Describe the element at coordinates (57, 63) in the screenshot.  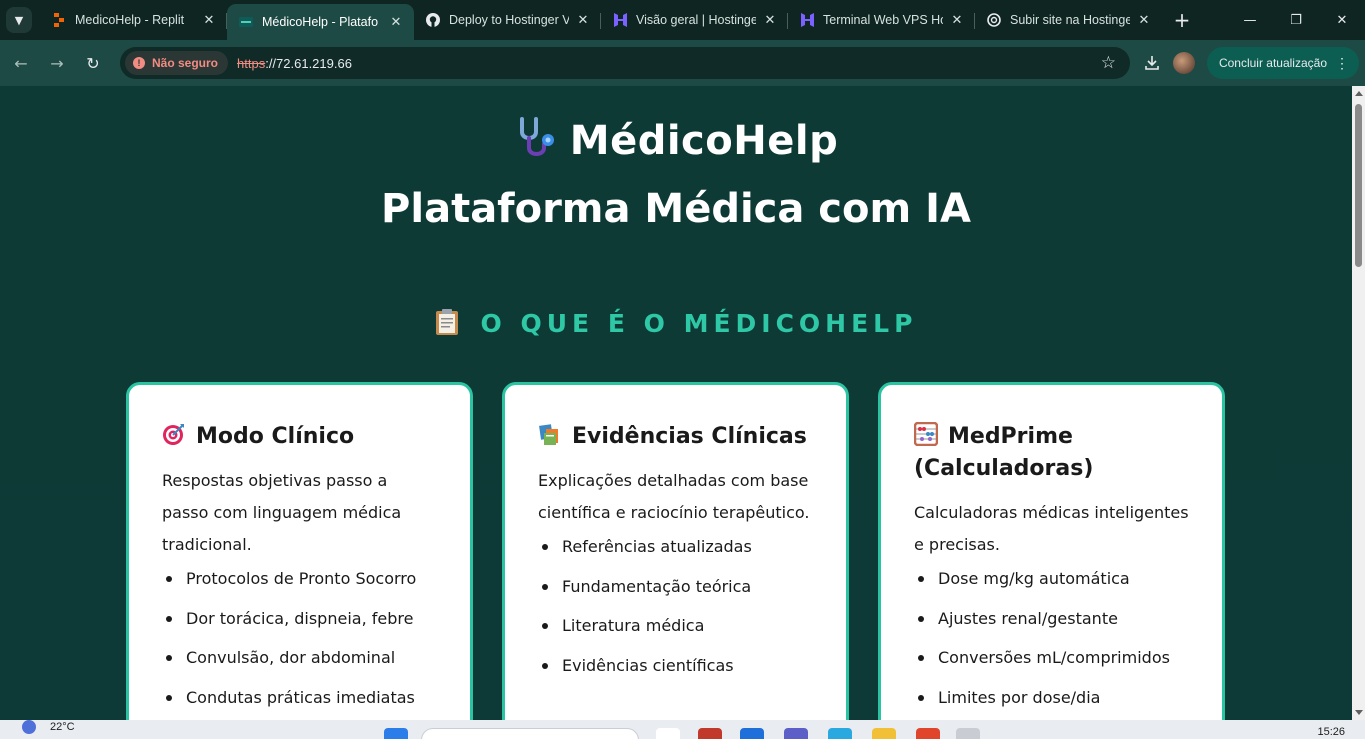
I see `forward-icon: →` at that location.